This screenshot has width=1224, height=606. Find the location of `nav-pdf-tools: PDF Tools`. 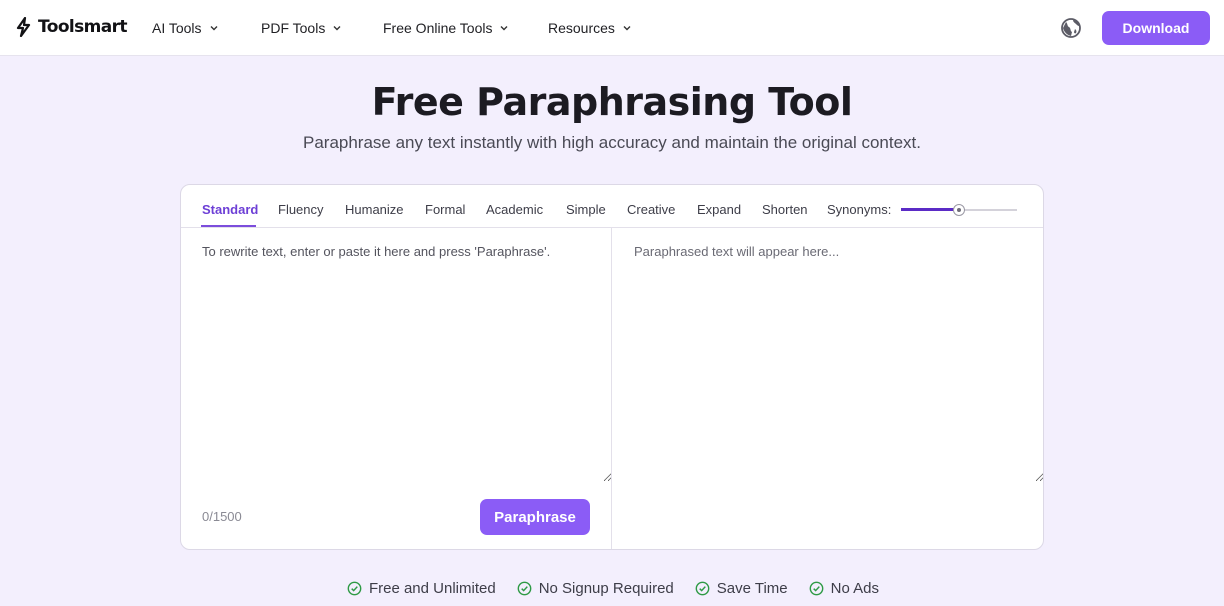

nav-pdf-tools: PDF Tools is located at coordinates (302, 28).